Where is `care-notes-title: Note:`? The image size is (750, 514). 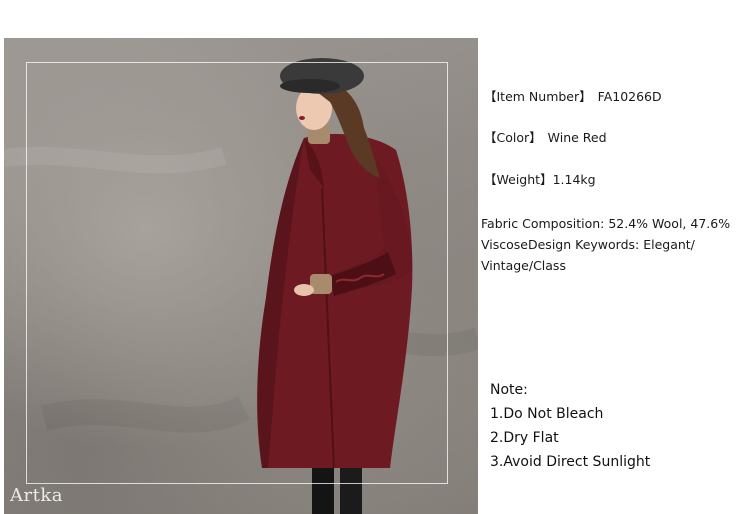
care-notes-title: Note: is located at coordinates (509, 390).